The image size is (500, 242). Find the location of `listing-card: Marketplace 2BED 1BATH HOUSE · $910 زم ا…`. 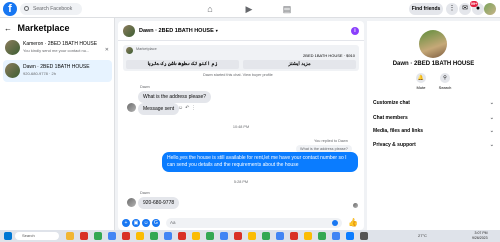

listing-card: Marketplace 2BED 1BATH HOUSE · $910 زم ا… is located at coordinates (241, 58).